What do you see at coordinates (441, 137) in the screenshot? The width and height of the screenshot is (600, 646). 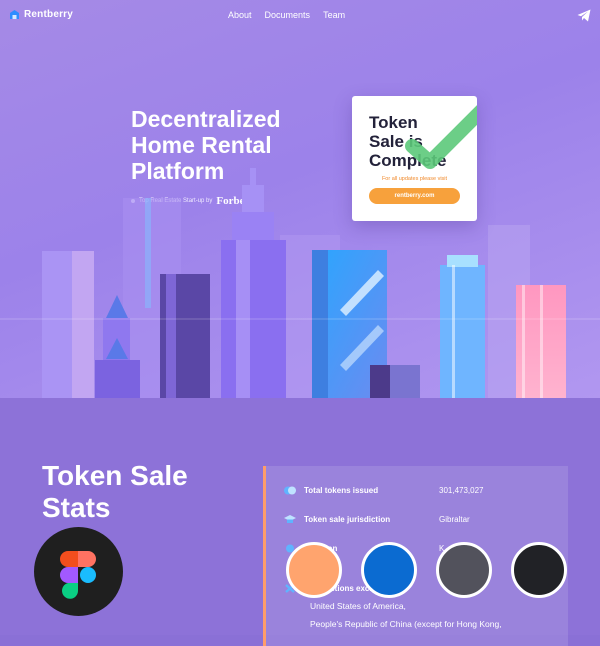 I see `checkmark-icon` at bounding box center [441, 137].